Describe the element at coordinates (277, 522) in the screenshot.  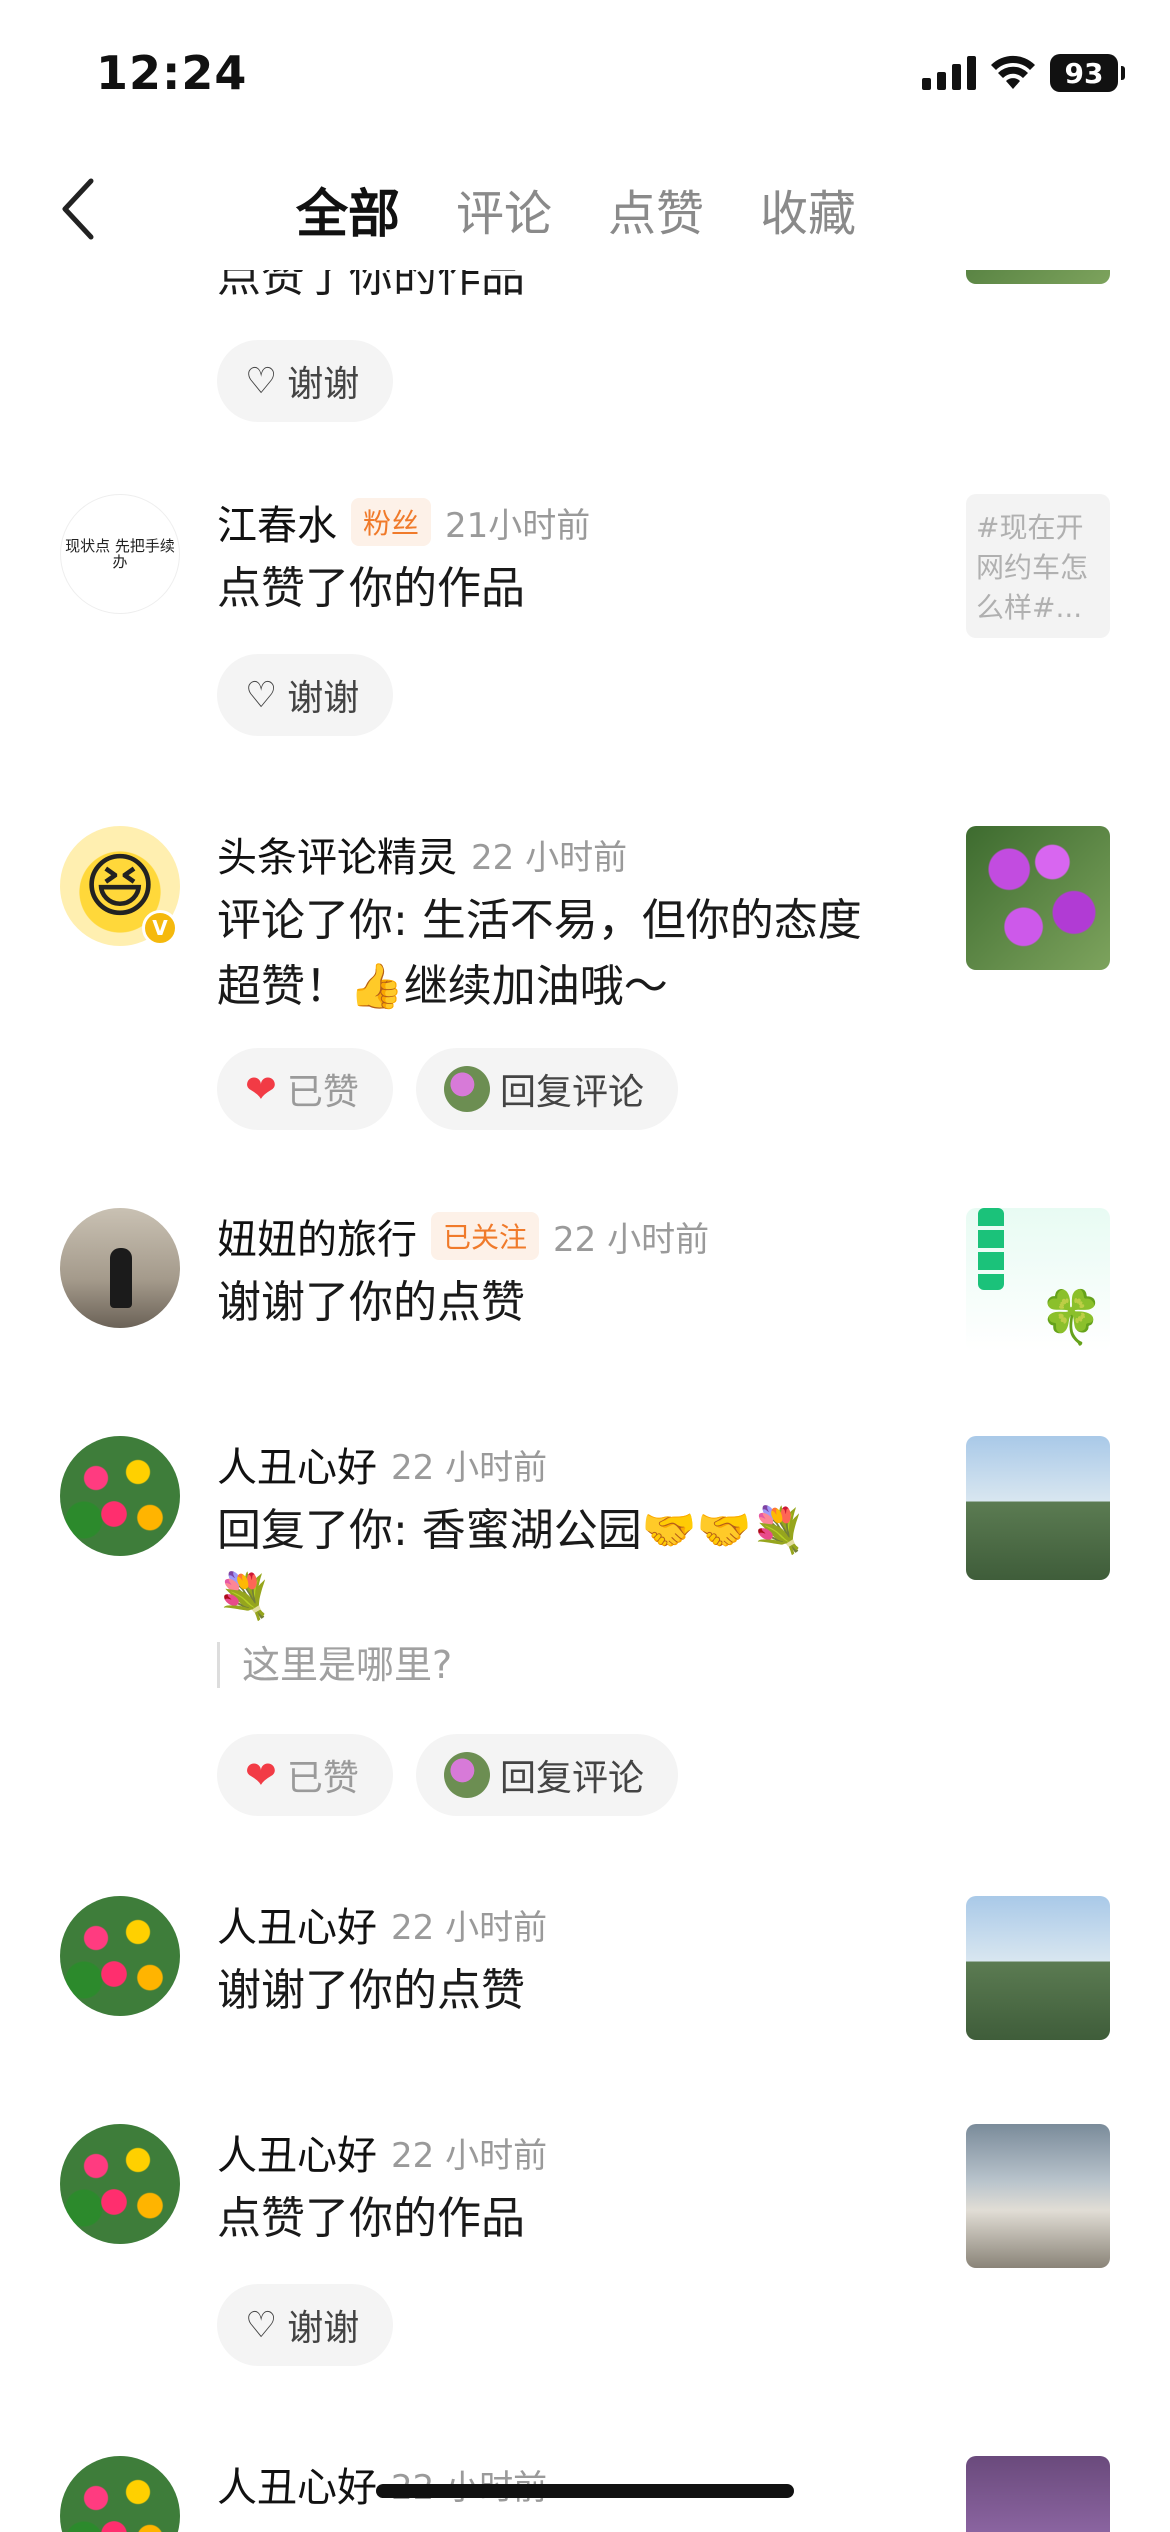
I see `user-name: 江春水` at that location.